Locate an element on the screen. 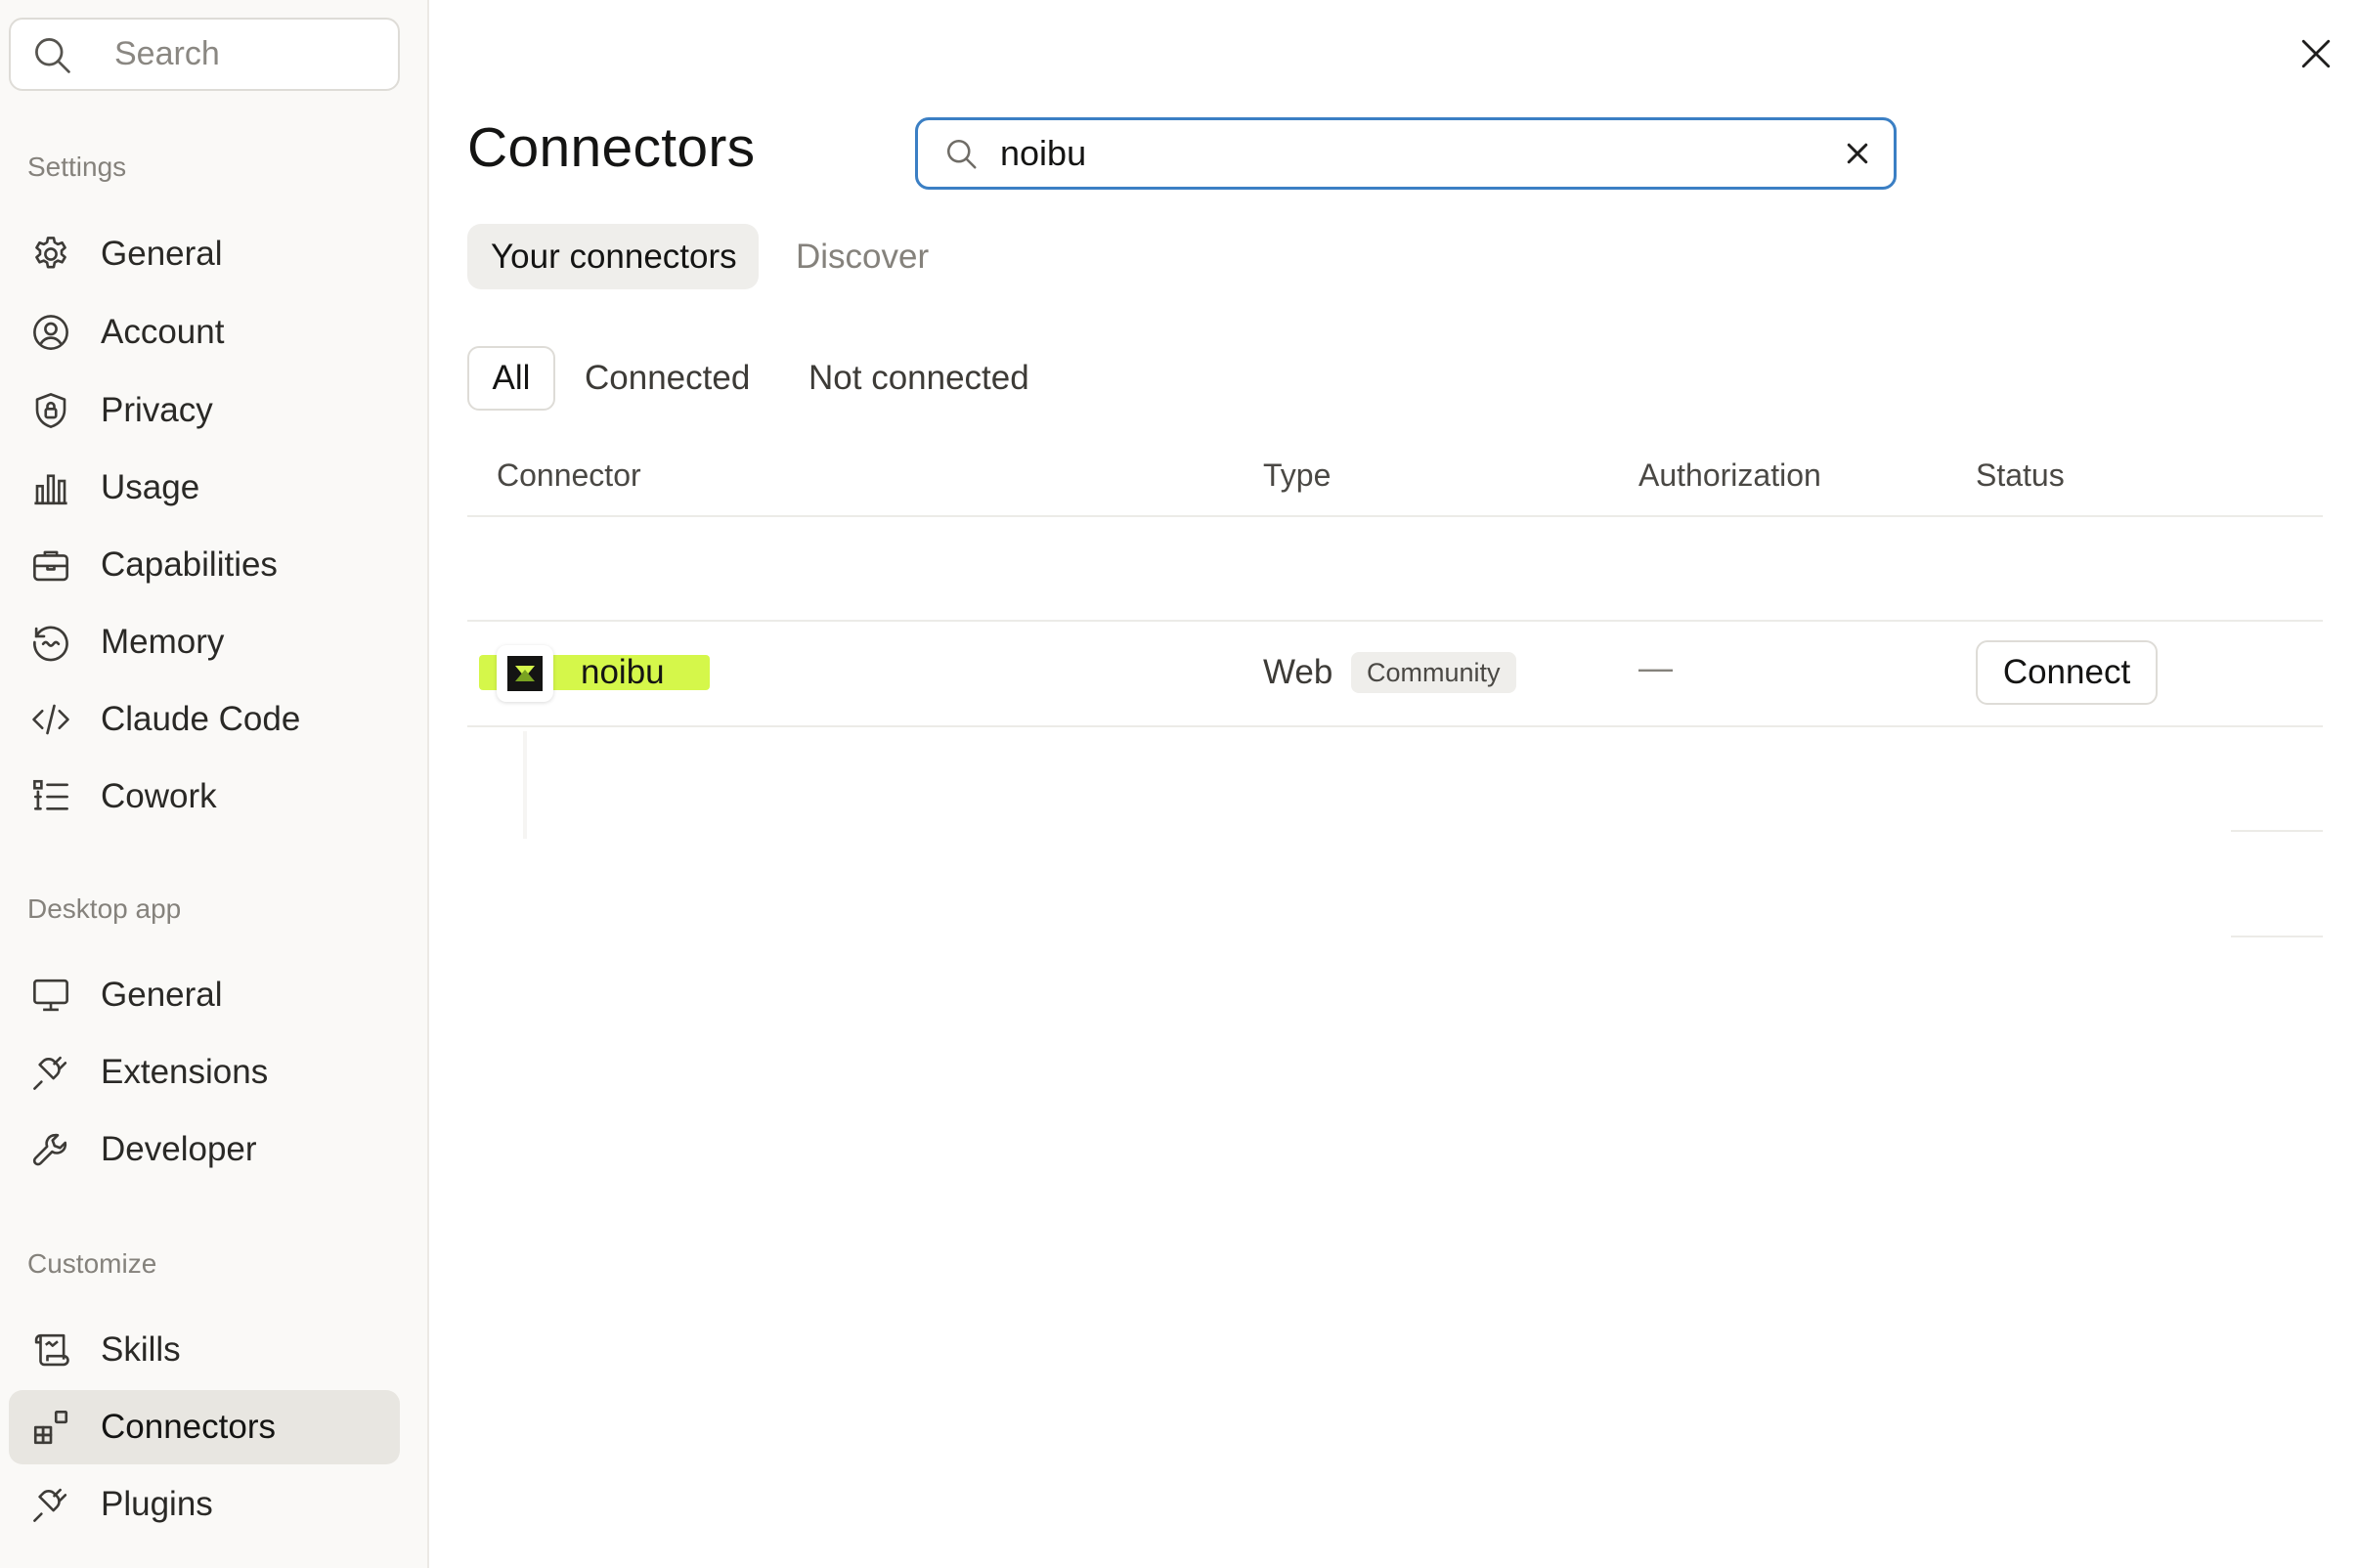 Image resolution: width=2358 pixels, height=1568 pixels. sidebar-item-label: Privacy is located at coordinates (157, 410).